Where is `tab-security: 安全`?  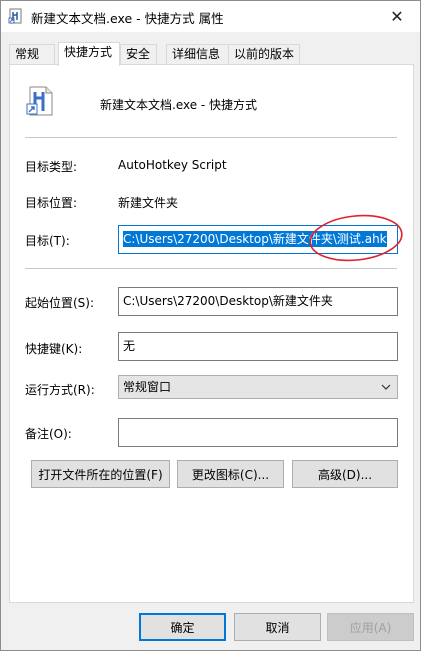
tab-security: 安全 is located at coordinates (138, 54).